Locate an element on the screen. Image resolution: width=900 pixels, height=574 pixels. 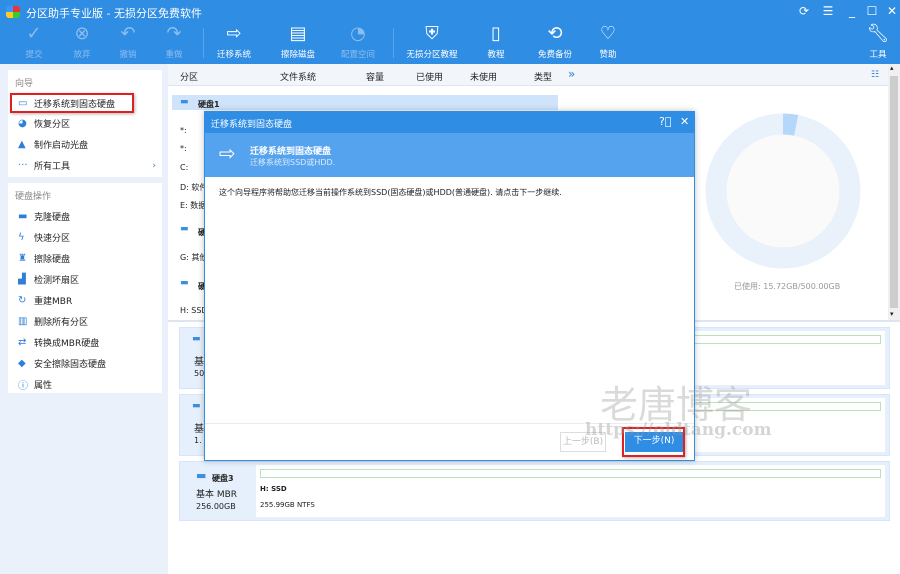
dialog-close-button: ✕ is located at coordinates (684, 121).